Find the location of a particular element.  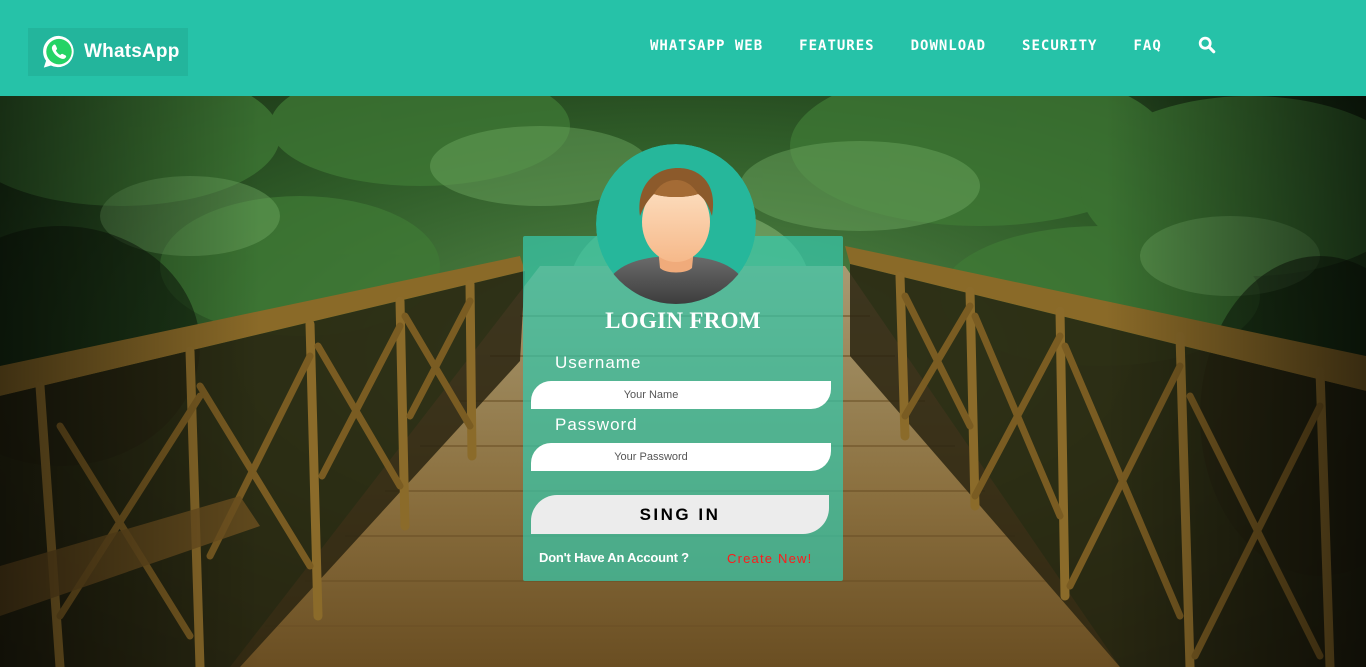

user-avatar-icon is located at coordinates (676, 224).